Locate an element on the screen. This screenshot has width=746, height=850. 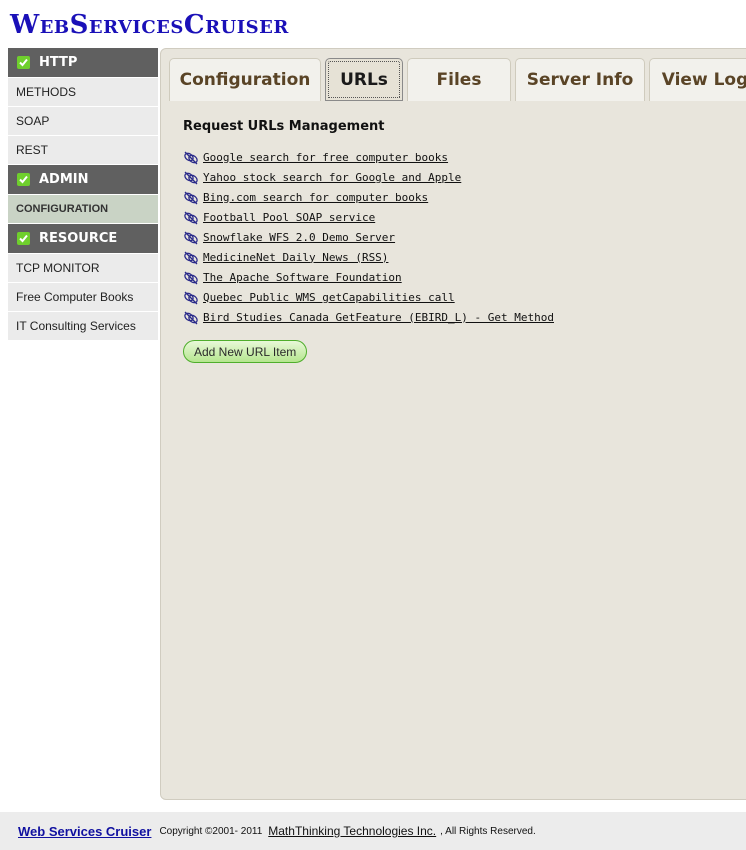
list-item: Quebec Public WMS getCapabilities call is located at coordinates (368, 297).